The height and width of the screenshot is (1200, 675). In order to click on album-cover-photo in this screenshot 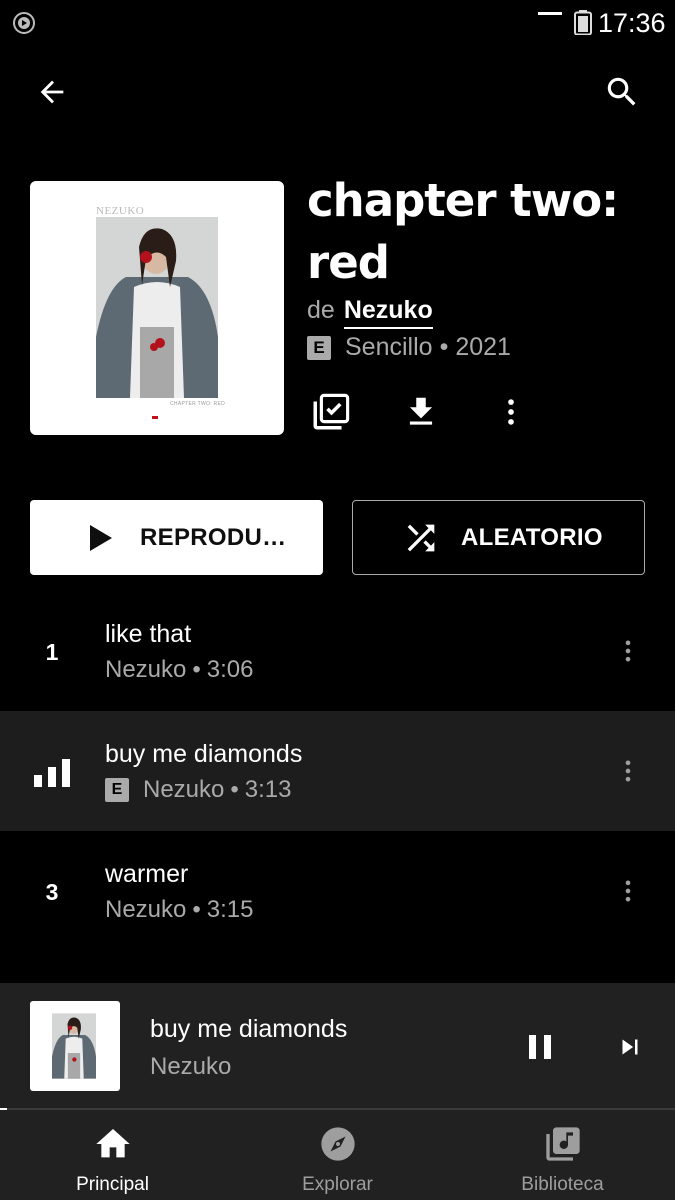, I will do `click(157, 307)`.